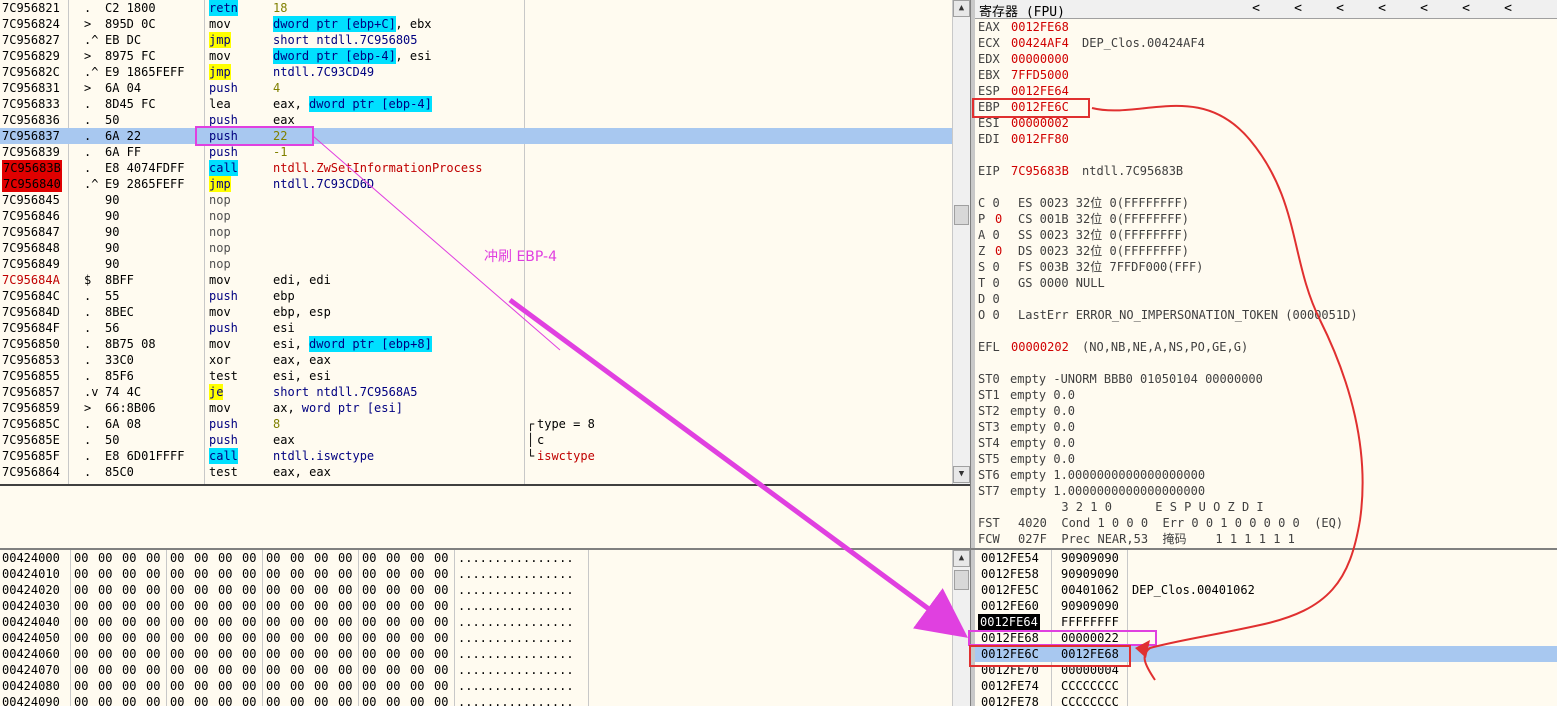 Image resolution: width=1557 pixels, height=706 pixels. What do you see at coordinates (1266, 606) in the screenshot?
I see `stack-row: 0012FE60 90909090` at bounding box center [1266, 606].